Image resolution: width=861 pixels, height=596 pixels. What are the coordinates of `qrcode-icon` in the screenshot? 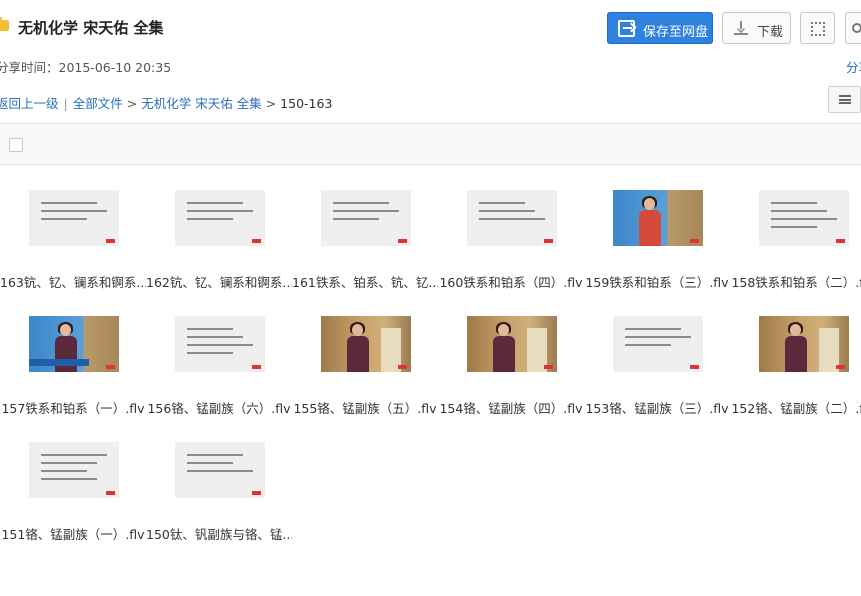 It's located at (818, 29).